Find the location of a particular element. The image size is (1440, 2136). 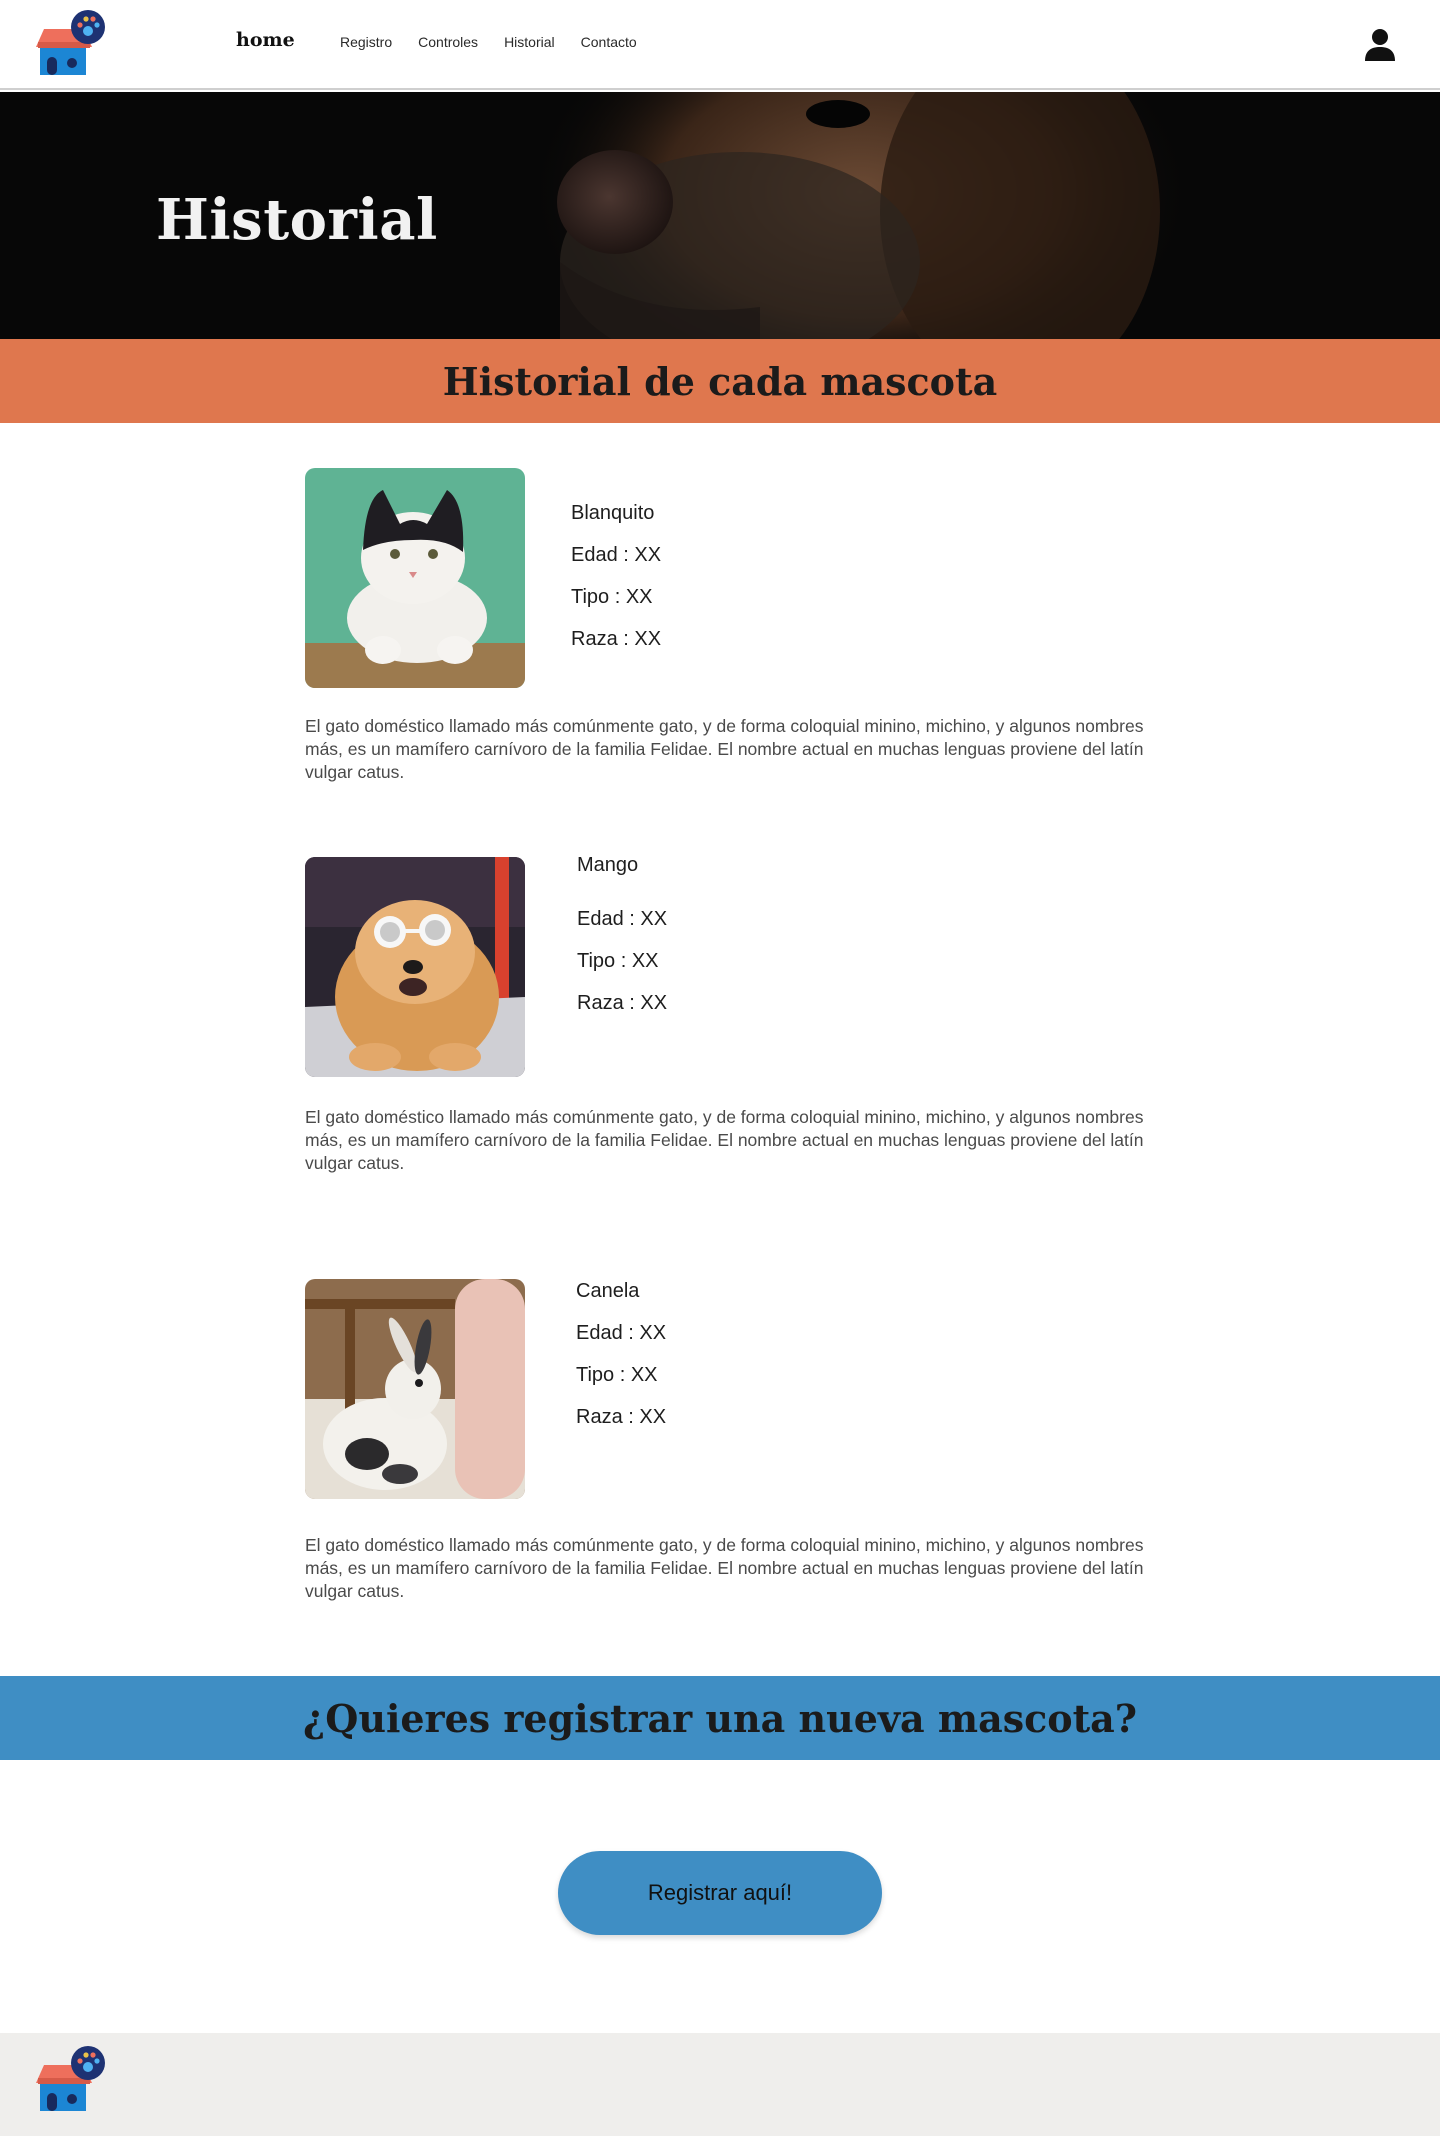

register-section-header: ¿Quieres registrar una nueva mascota? is located at coordinates (720, 1718).